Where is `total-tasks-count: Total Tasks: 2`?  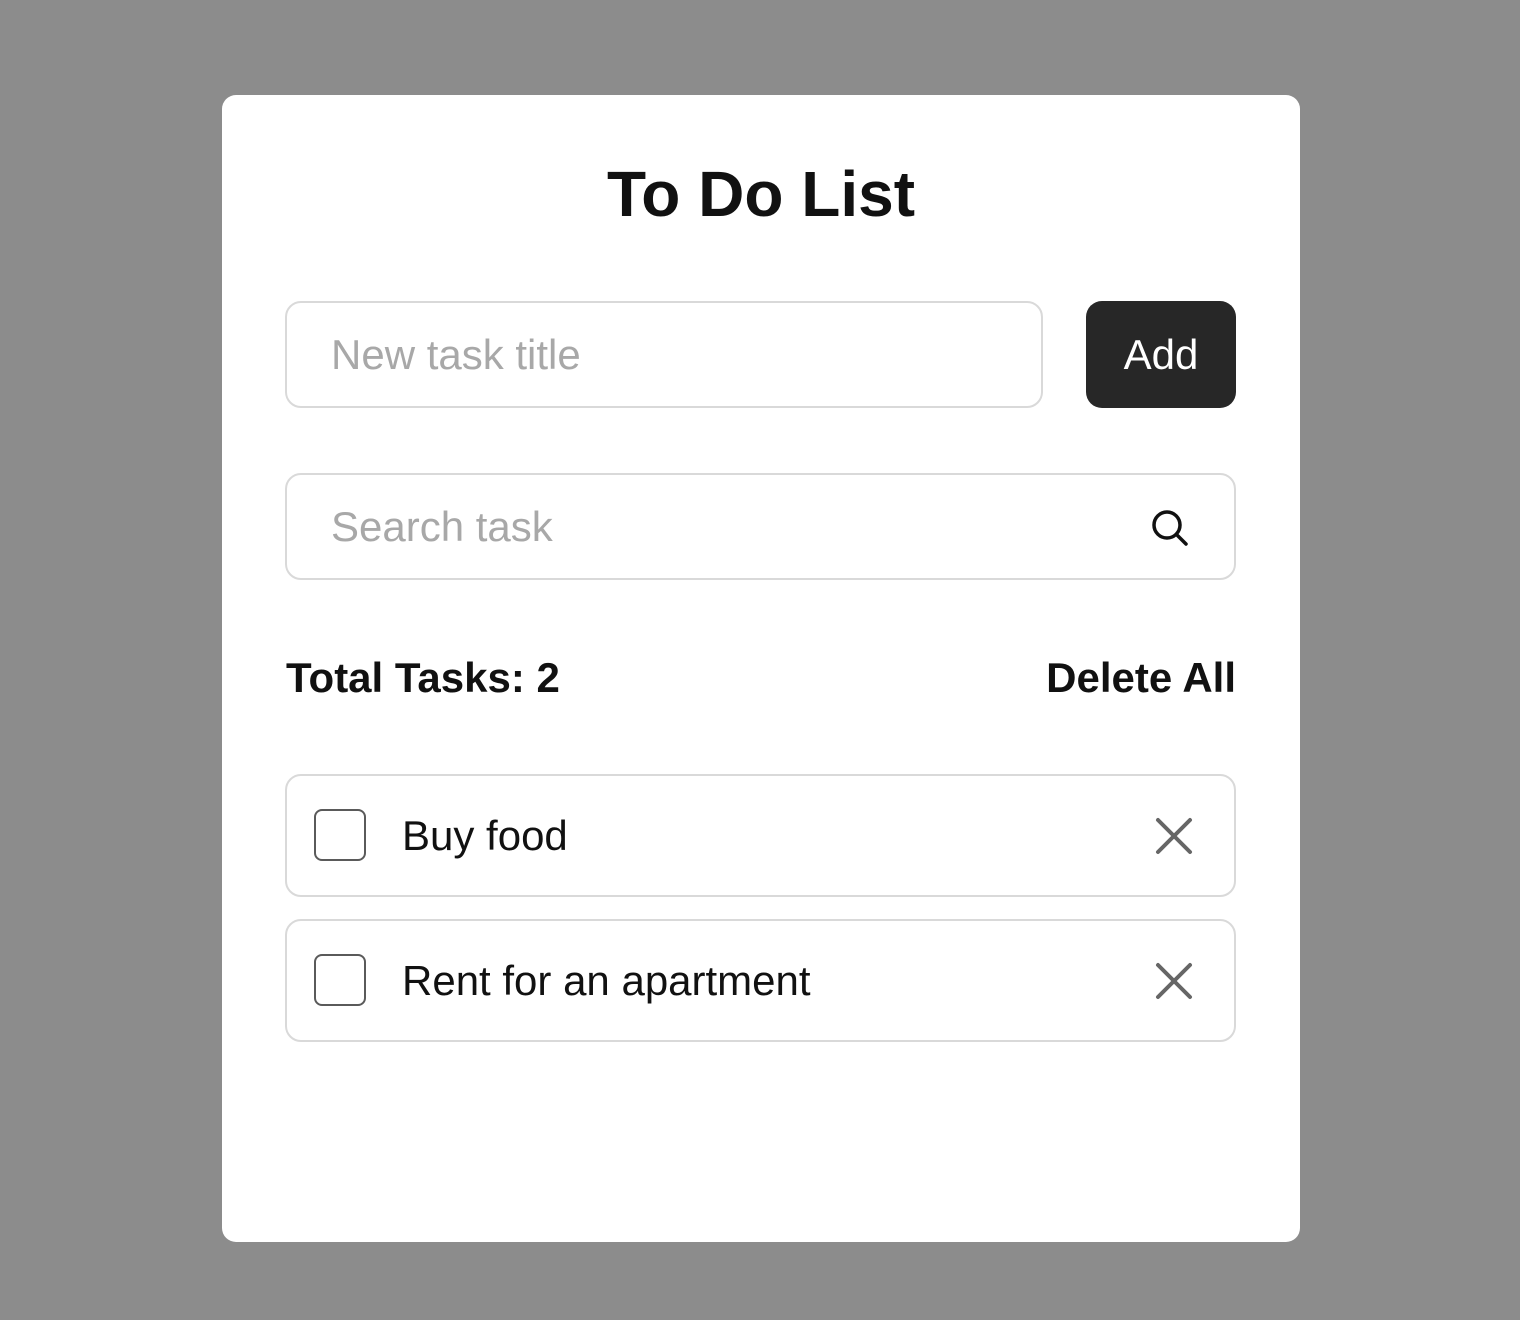
total-tasks-count: Total Tasks: 2 is located at coordinates (423, 677).